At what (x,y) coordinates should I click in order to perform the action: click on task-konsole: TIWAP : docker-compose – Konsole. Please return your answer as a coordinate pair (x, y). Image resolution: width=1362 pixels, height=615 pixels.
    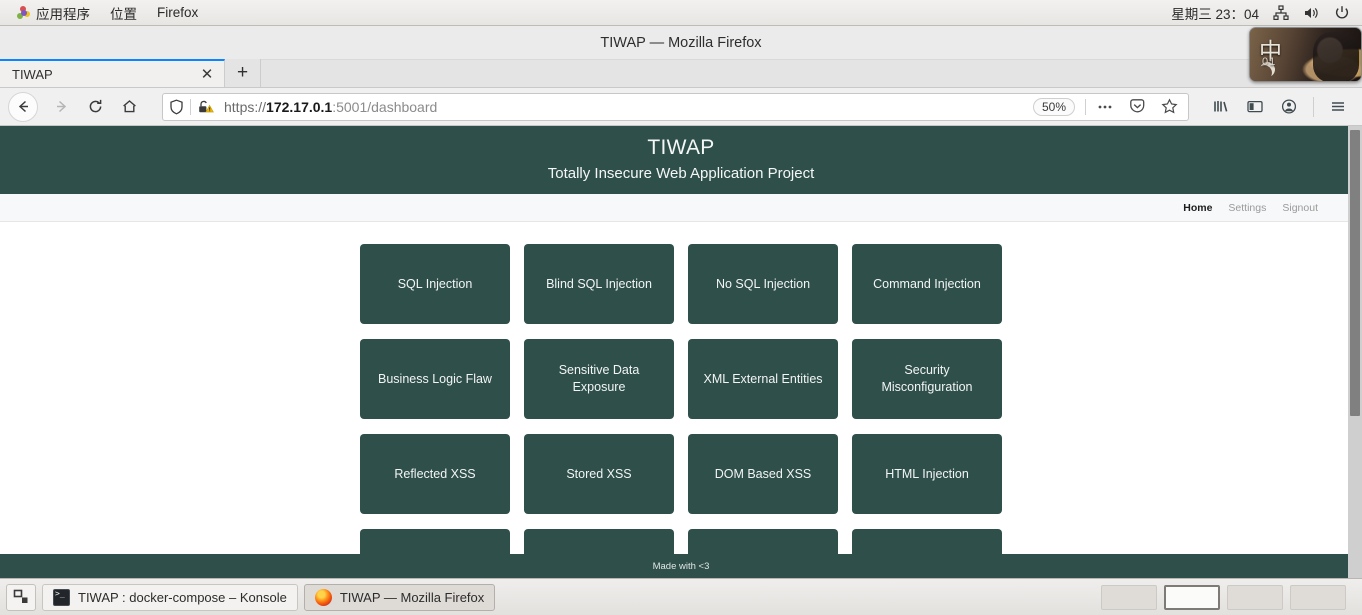
    Looking at the image, I should click on (170, 597).